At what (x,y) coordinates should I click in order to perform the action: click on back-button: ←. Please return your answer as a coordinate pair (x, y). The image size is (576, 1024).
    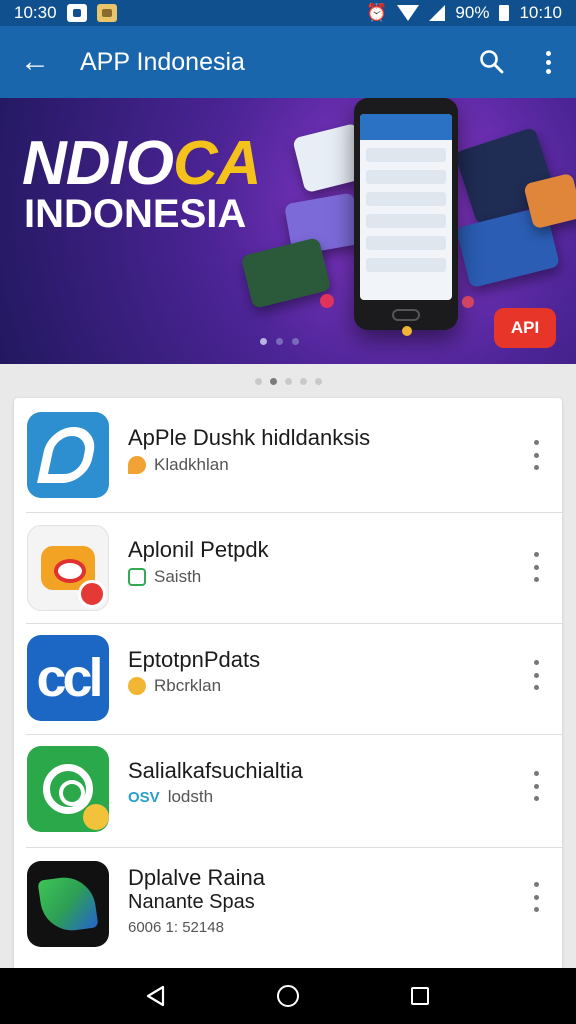
    Looking at the image, I should click on (35, 62).